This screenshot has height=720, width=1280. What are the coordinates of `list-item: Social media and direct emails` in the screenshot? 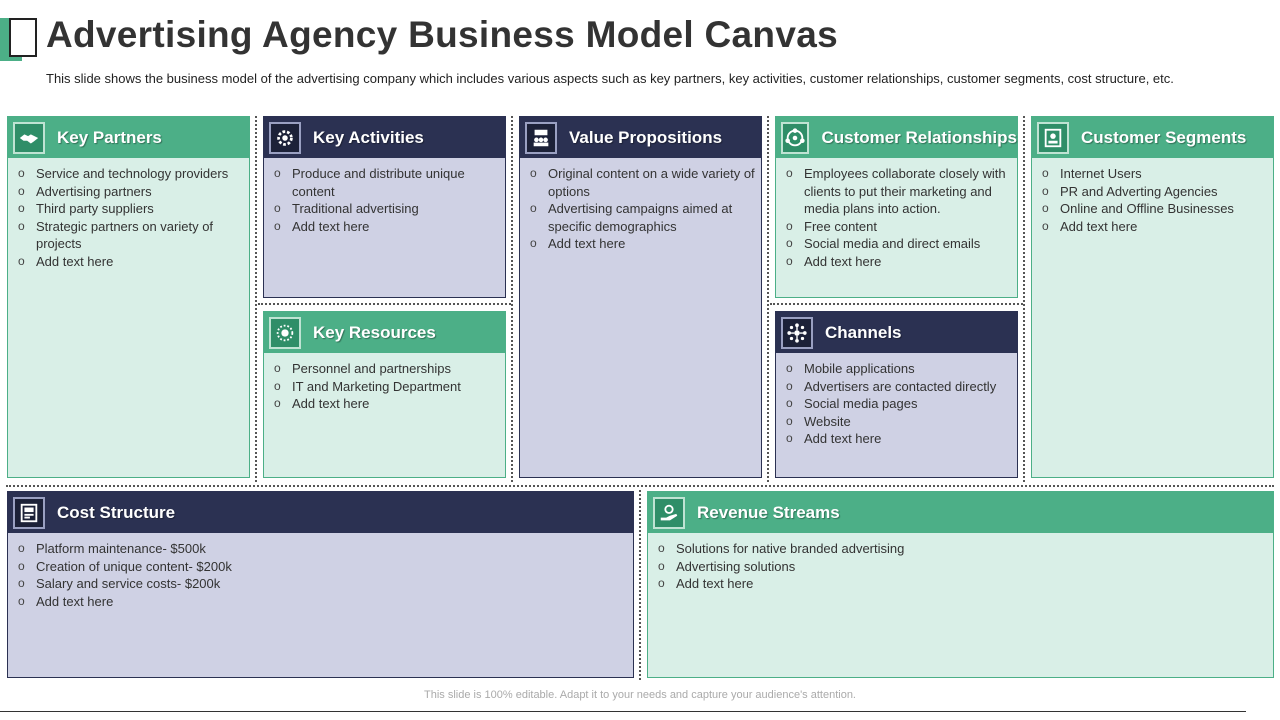 It's located at (898, 244).